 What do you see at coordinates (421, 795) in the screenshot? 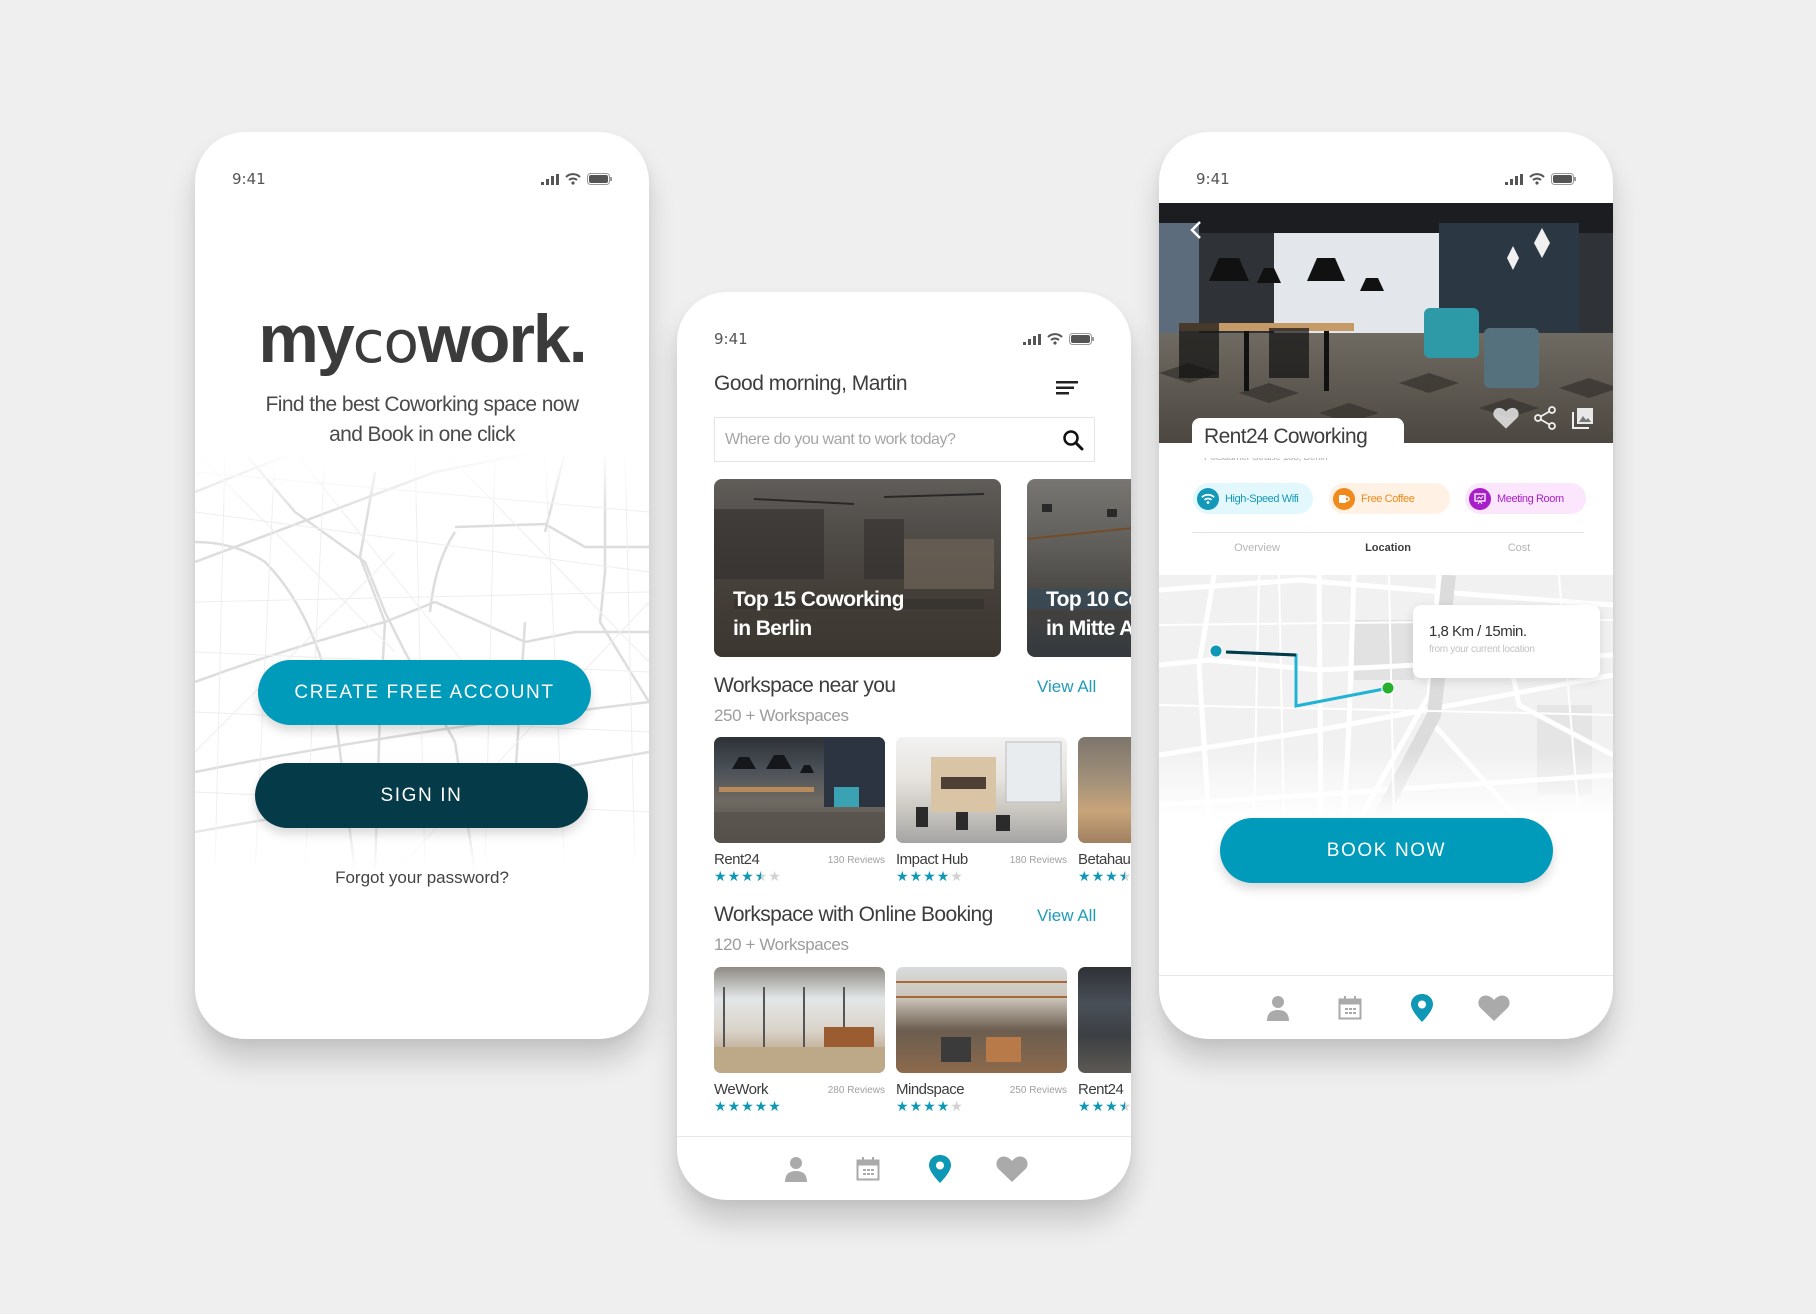
I see `sign-in-button: SIGN IN` at bounding box center [421, 795].